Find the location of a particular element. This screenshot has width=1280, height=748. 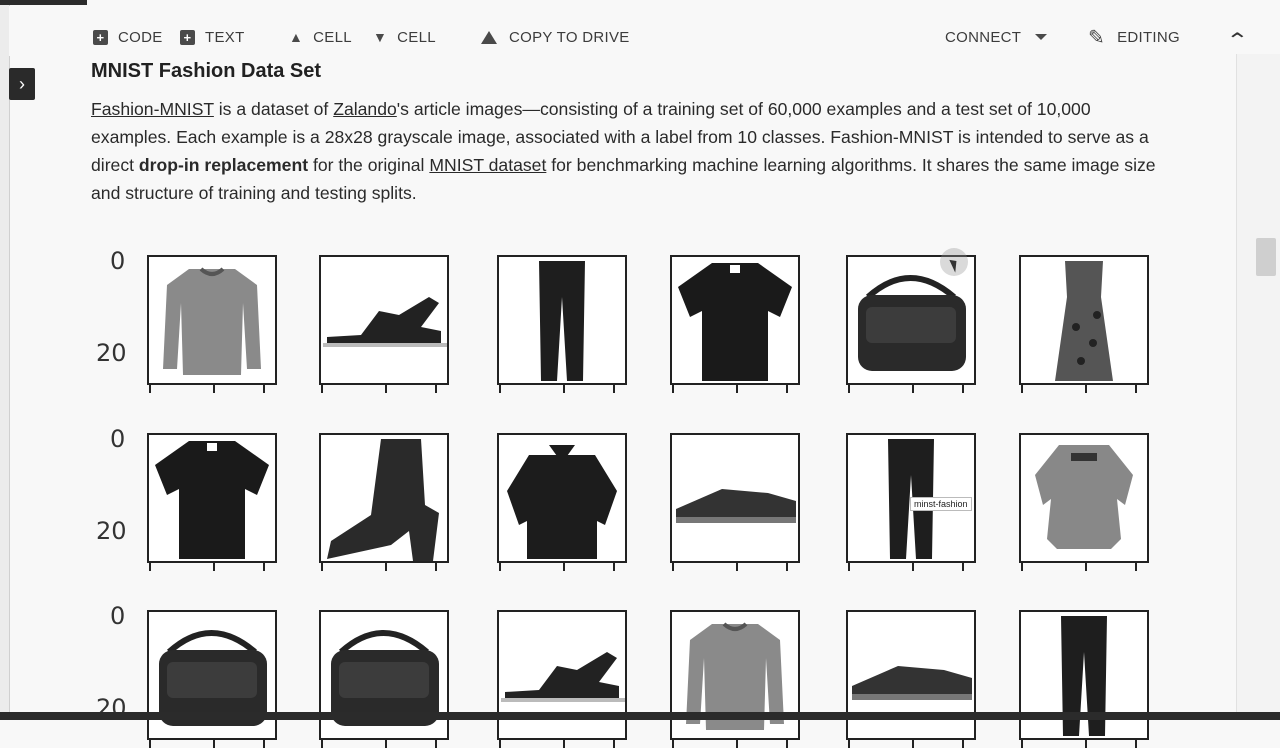

copy-to-drive-label: COPY TO DRIVE is located at coordinates (569, 37).